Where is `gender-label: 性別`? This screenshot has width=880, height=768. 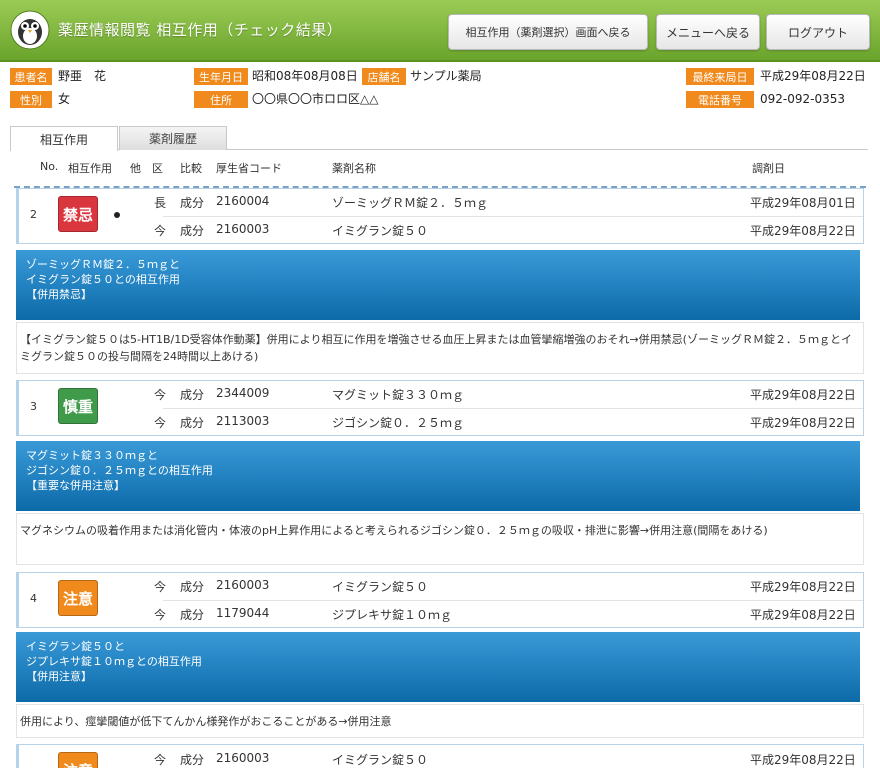
gender-label: 性別 is located at coordinates (31, 99).